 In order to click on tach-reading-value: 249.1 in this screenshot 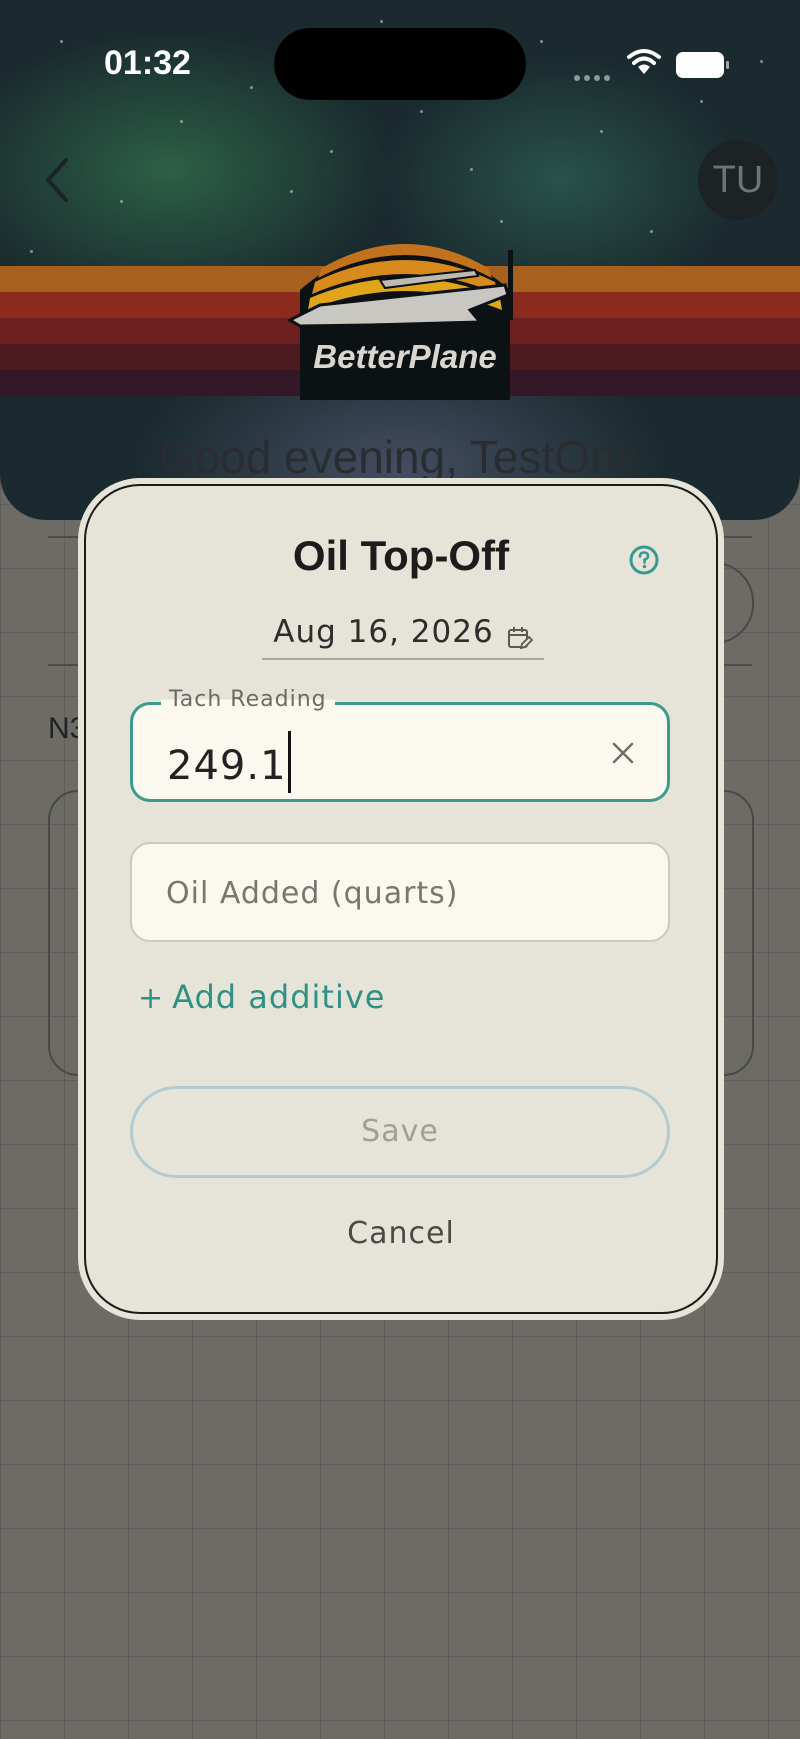, I will do `click(229, 762)`.